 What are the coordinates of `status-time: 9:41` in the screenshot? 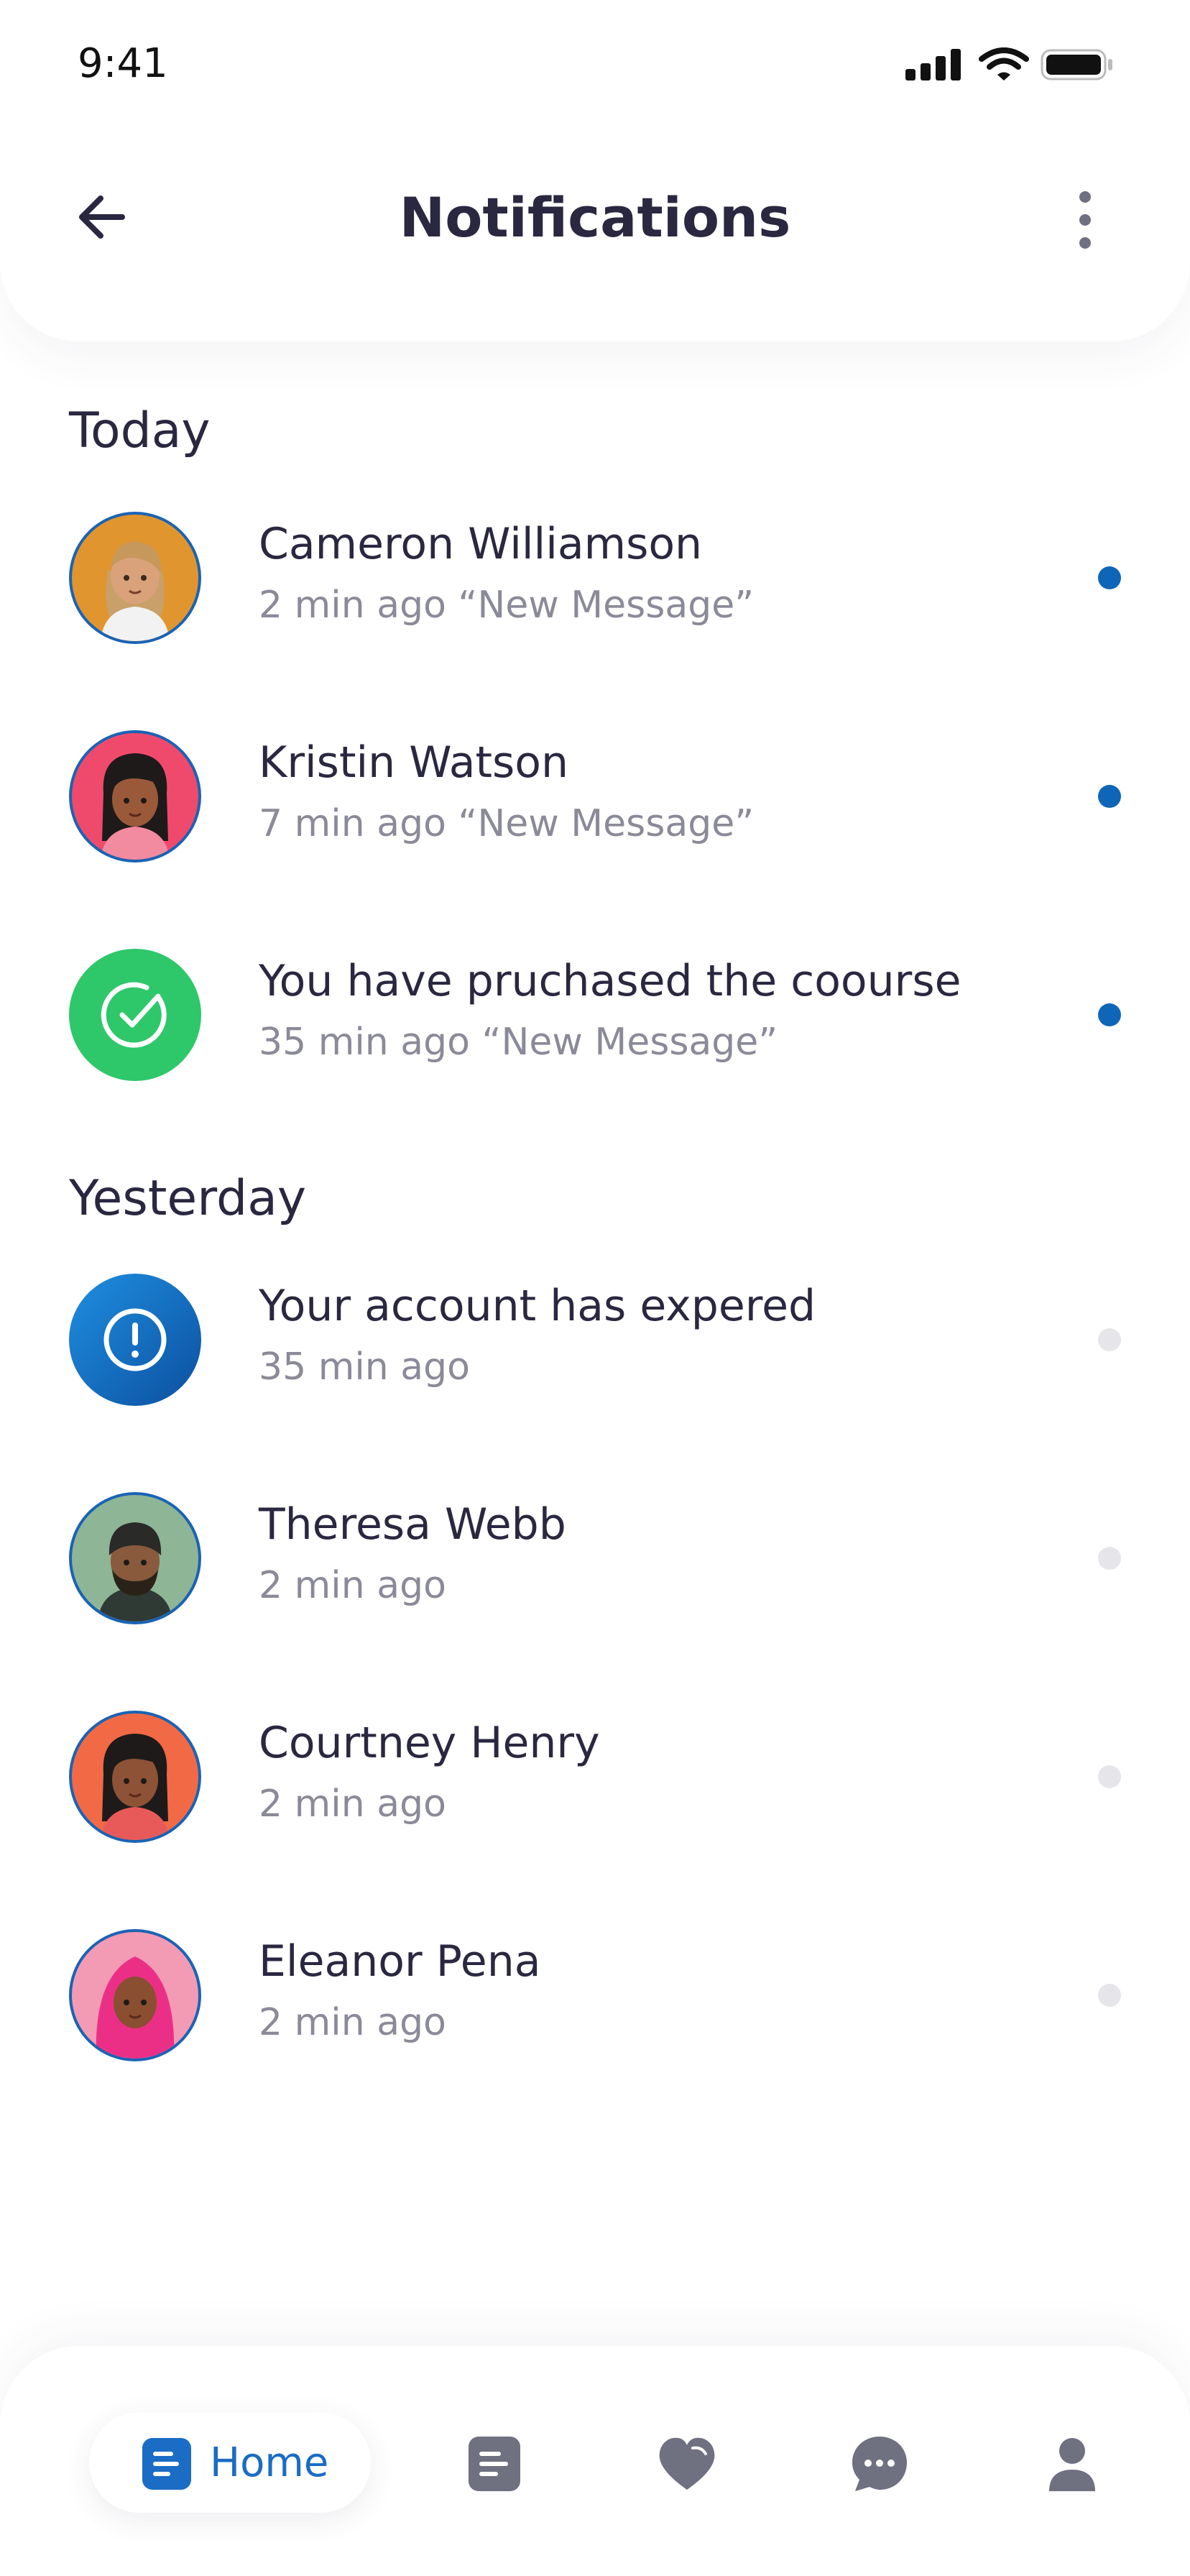 It's located at (123, 63).